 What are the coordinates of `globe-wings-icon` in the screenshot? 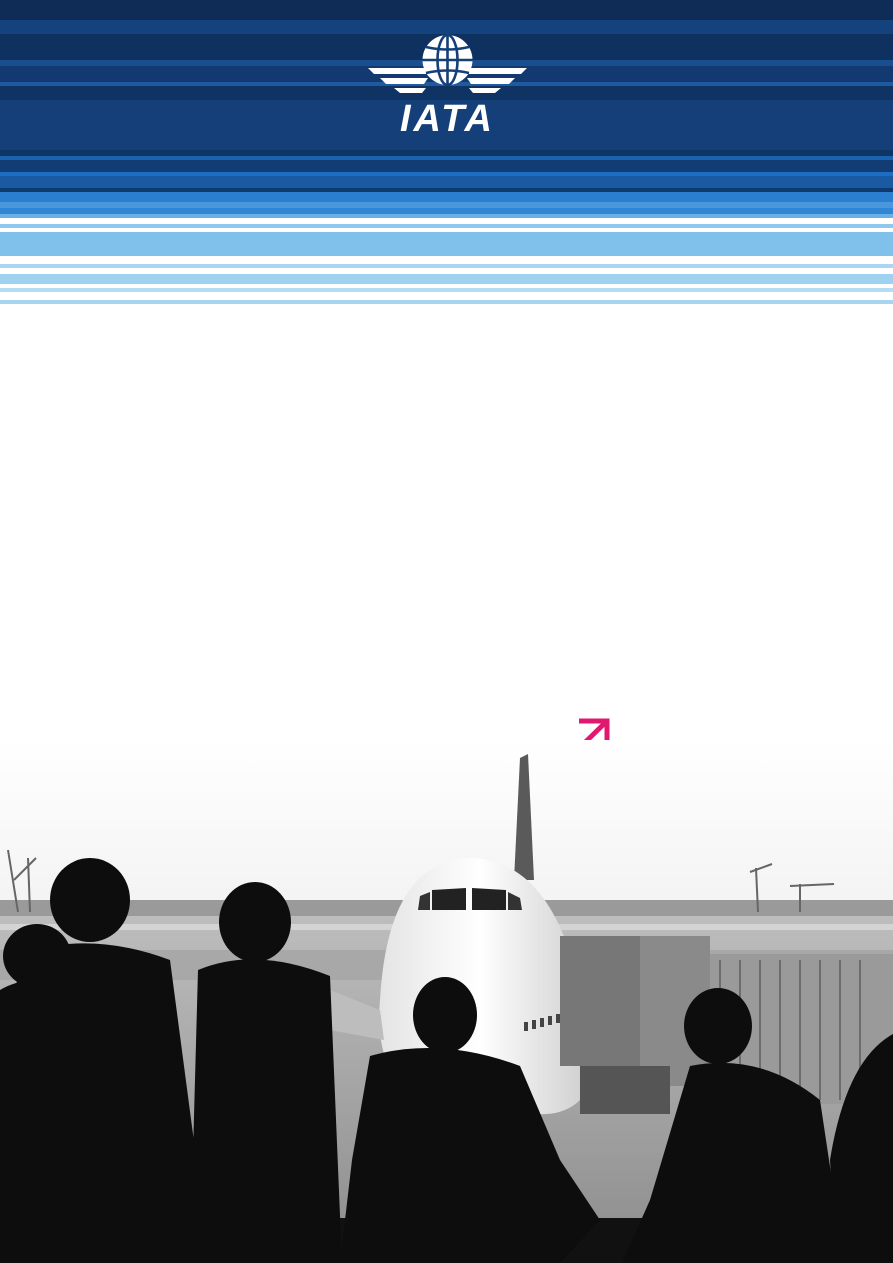 It's located at (447, 63).